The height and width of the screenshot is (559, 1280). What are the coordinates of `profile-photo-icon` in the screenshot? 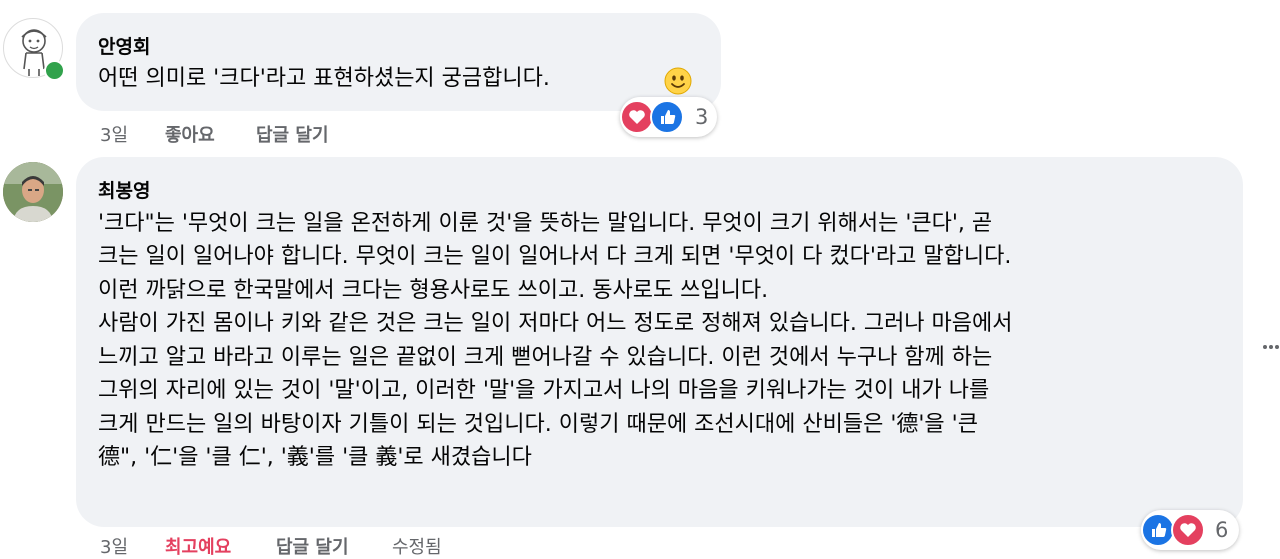 It's located at (33, 192).